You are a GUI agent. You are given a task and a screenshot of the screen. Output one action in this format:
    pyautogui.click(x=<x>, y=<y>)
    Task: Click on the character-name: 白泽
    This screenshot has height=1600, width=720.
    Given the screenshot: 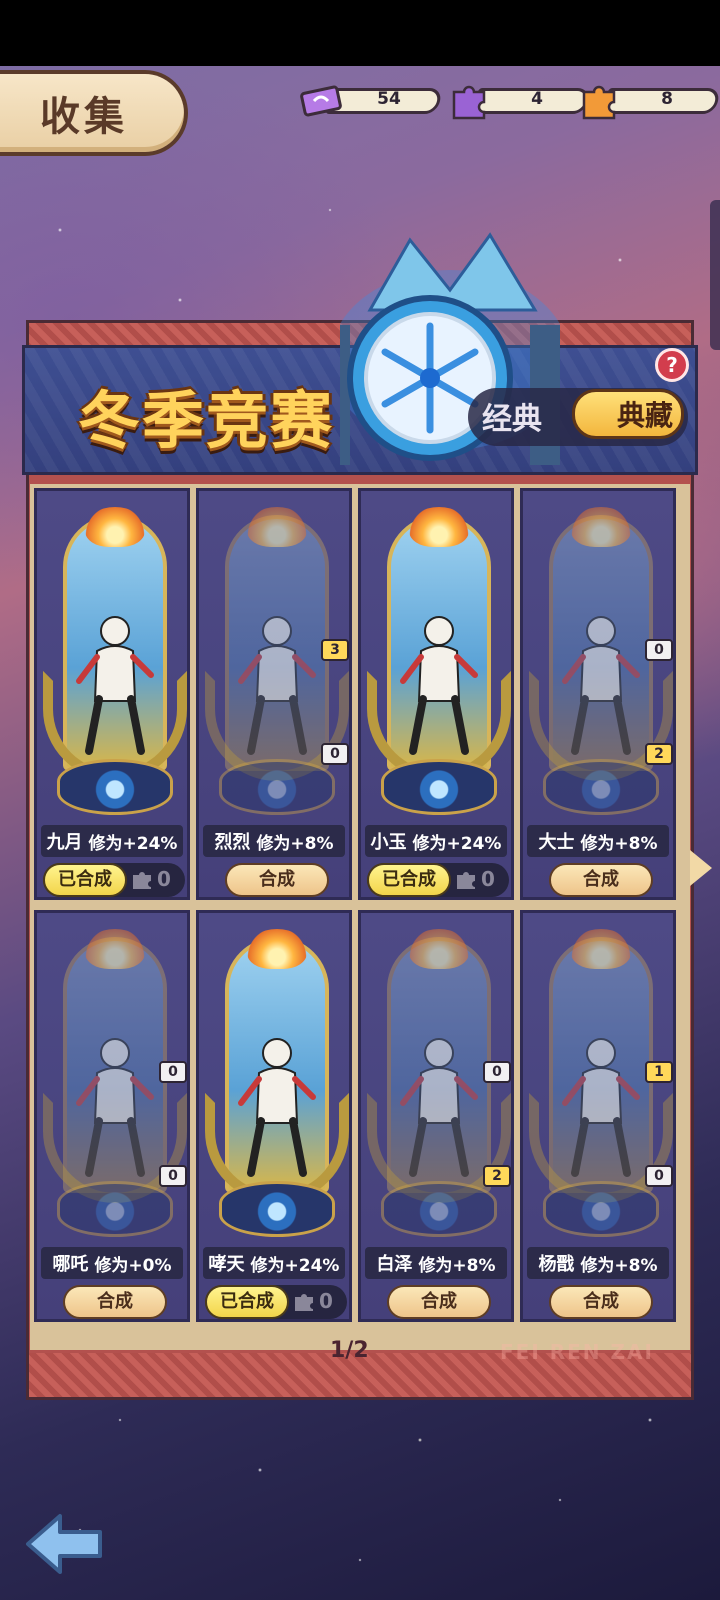 What is the action you would take?
    pyautogui.click(x=394, y=1264)
    